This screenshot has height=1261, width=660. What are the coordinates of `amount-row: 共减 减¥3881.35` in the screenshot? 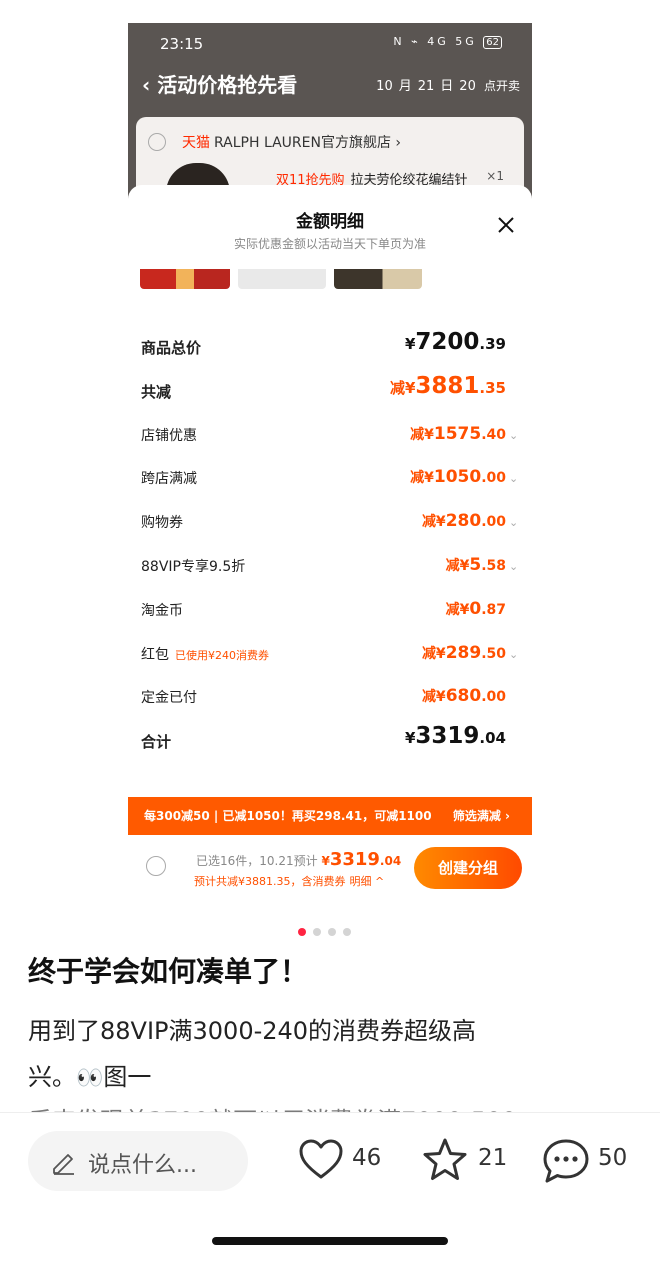 It's located at (330, 391).